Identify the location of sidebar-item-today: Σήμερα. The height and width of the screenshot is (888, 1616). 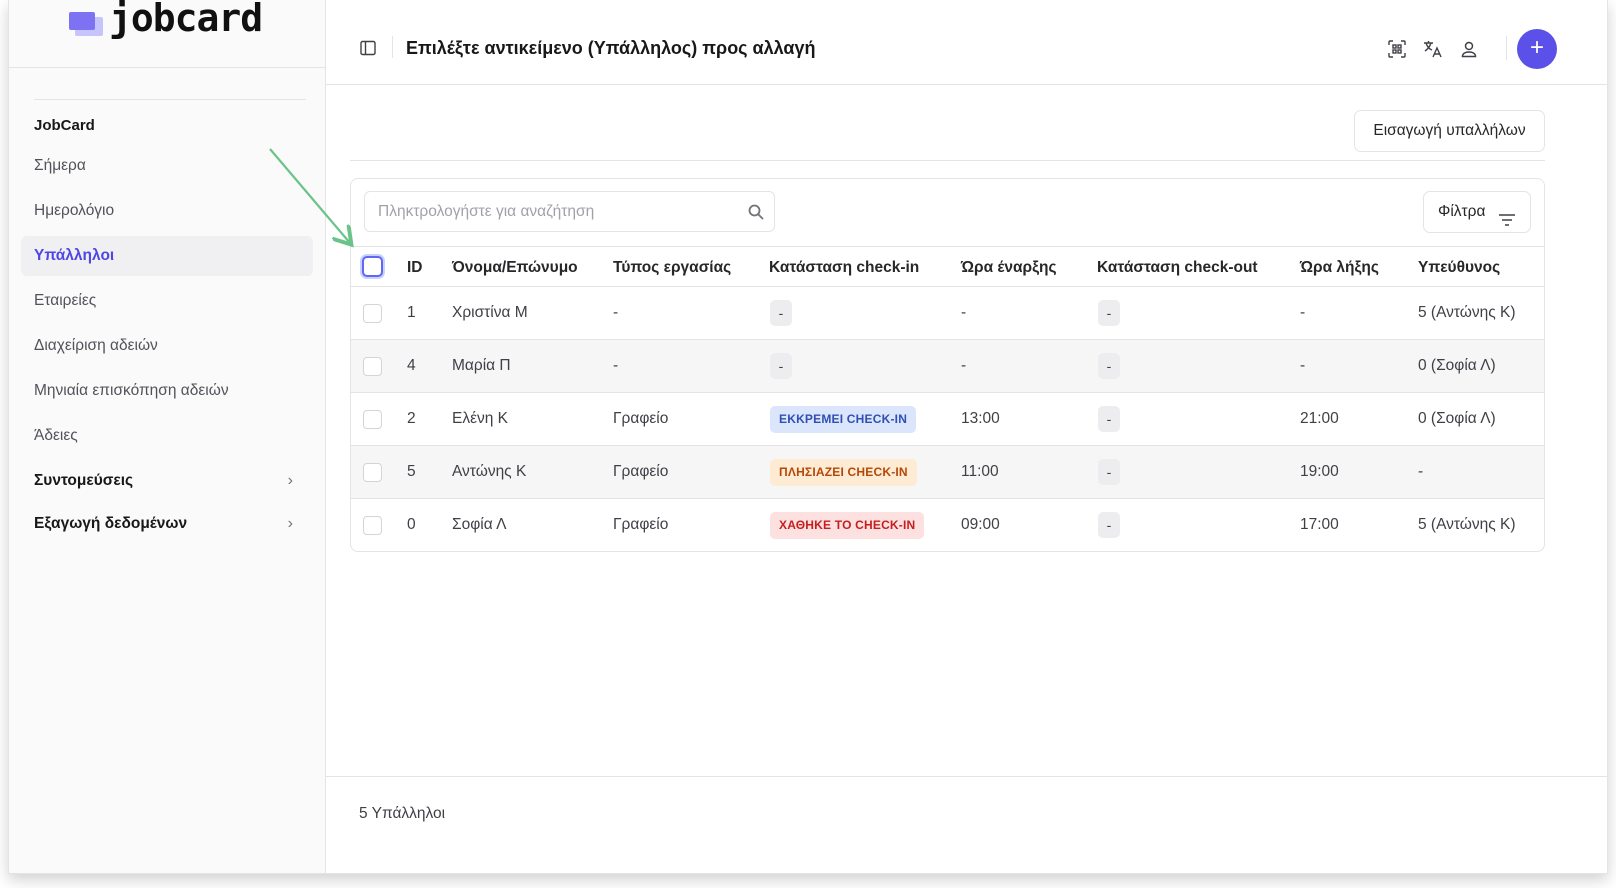
(167, 166).